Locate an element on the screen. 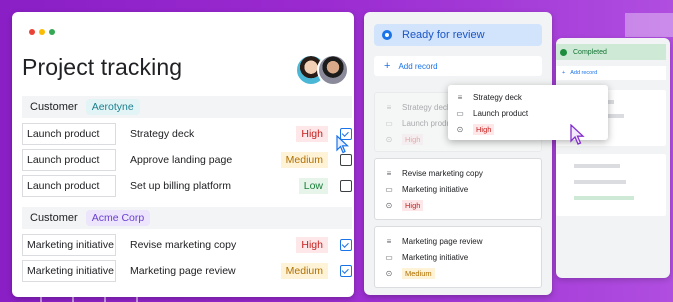  group-header: Customer Acme Corp is located at coordinates (86, 218).